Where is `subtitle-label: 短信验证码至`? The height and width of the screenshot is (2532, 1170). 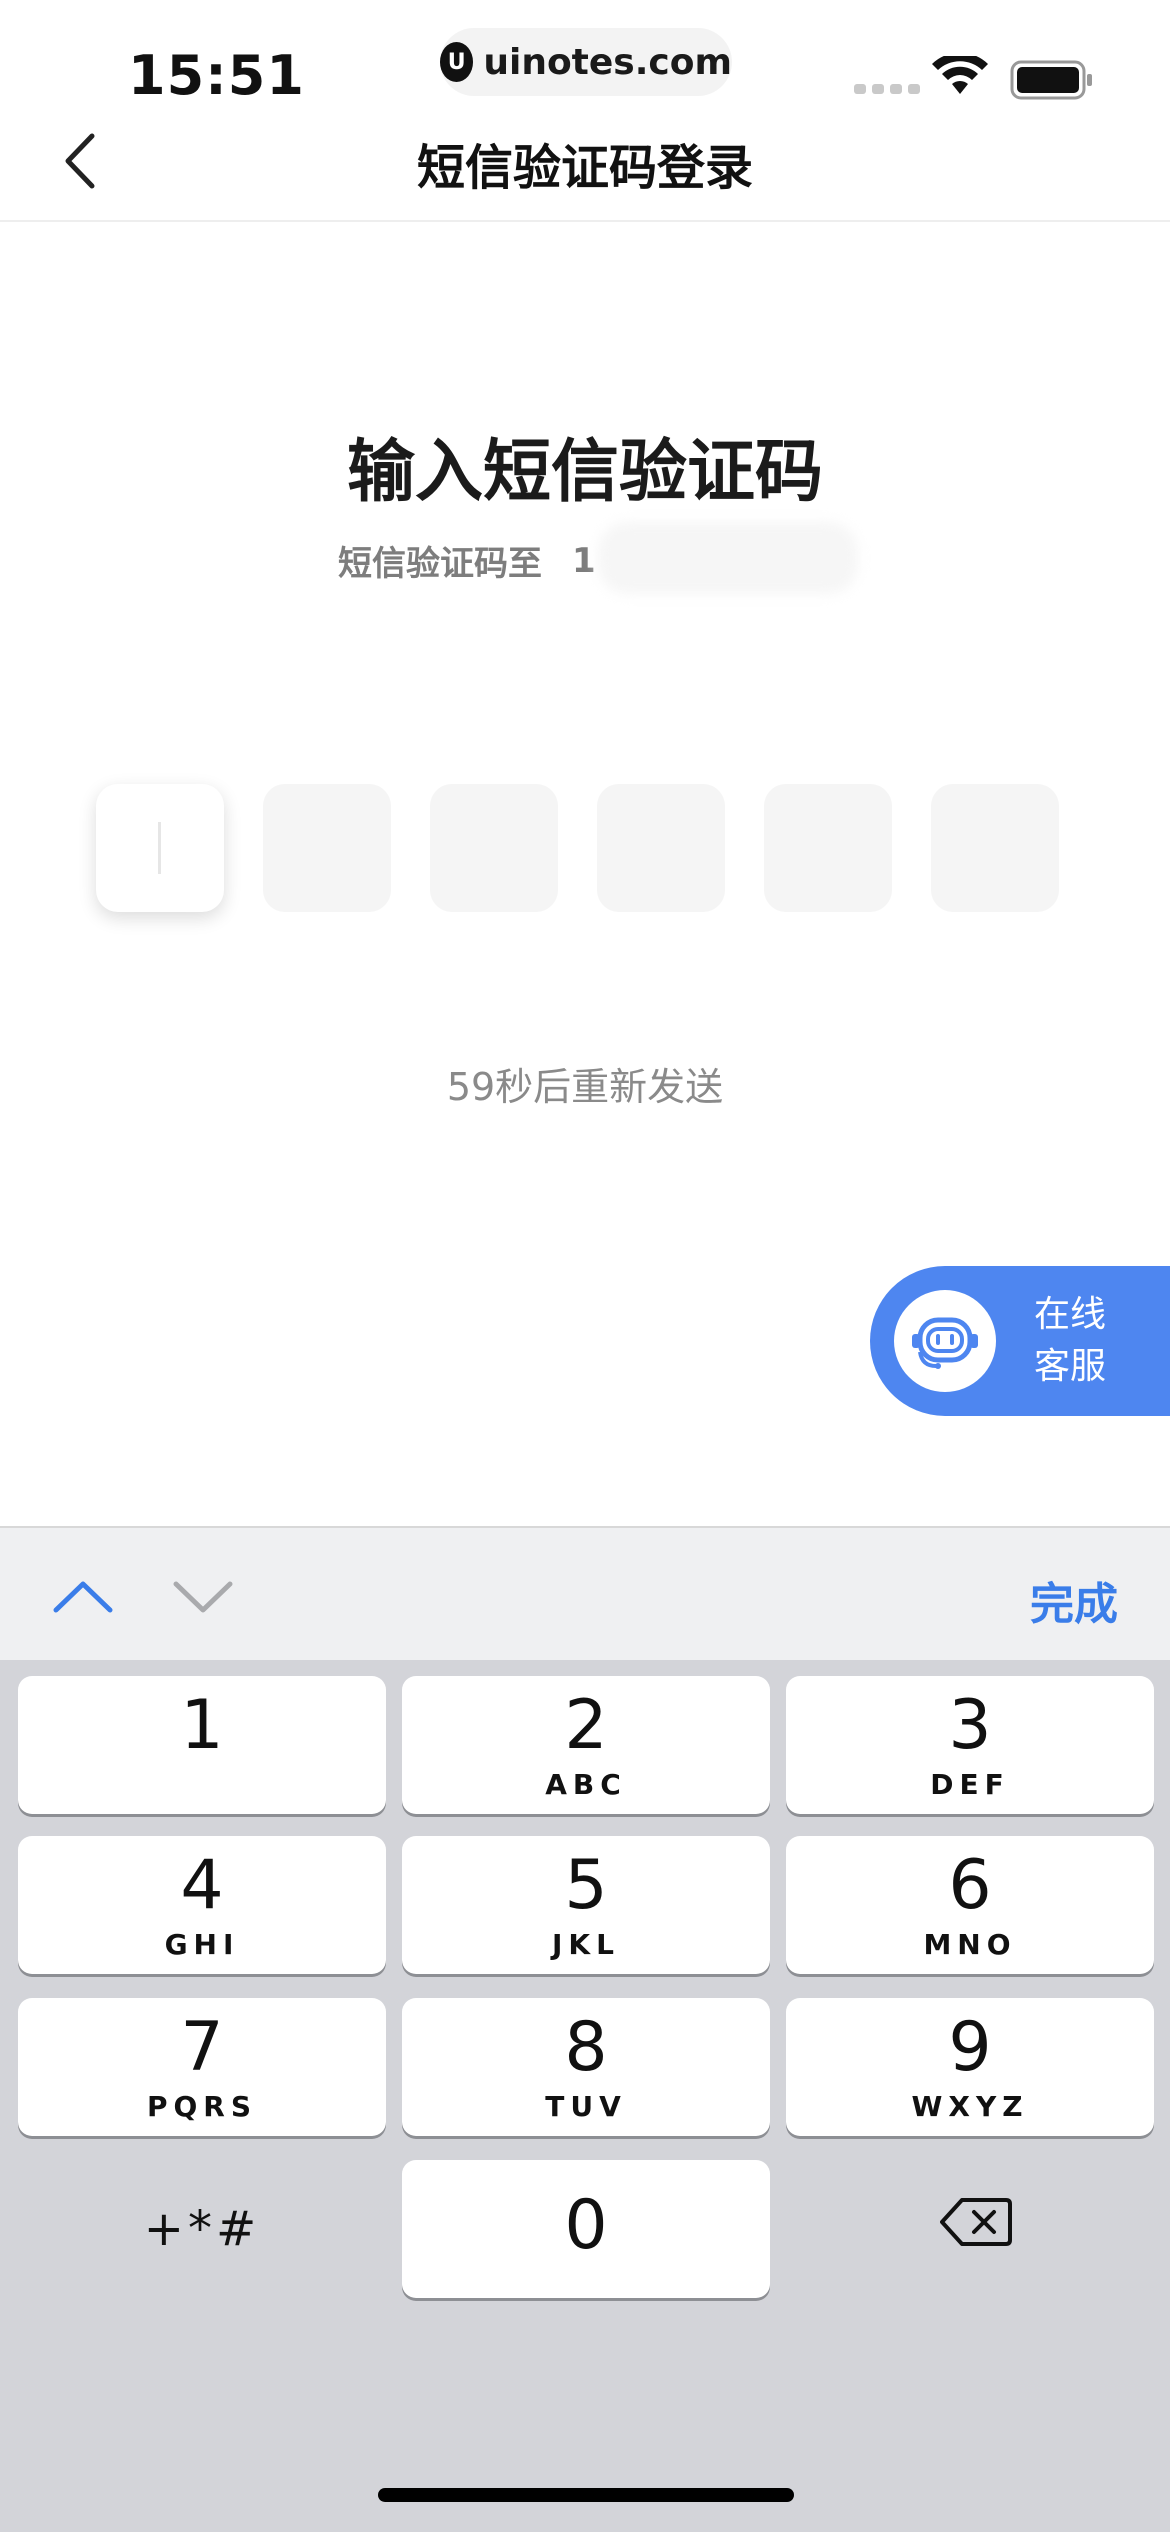 subtitle-label: 短信验证码至 is located at coordinates (440, 564).